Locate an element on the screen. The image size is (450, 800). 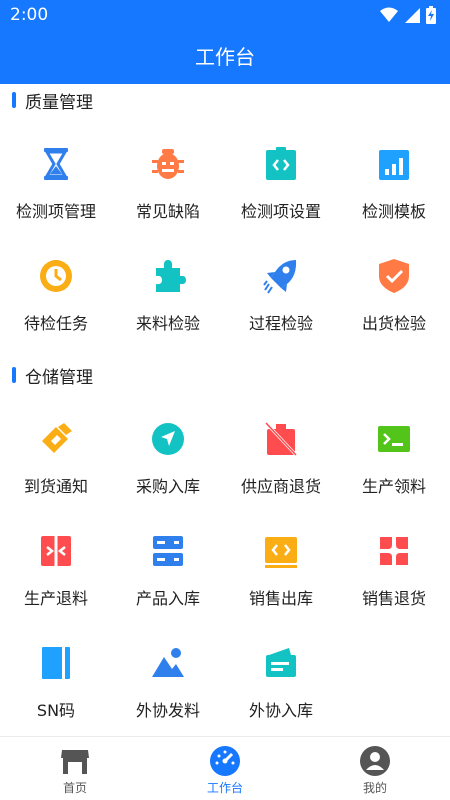
grid-item-purchase-receipt: 采购入库 is located at coordinates (168, 461).